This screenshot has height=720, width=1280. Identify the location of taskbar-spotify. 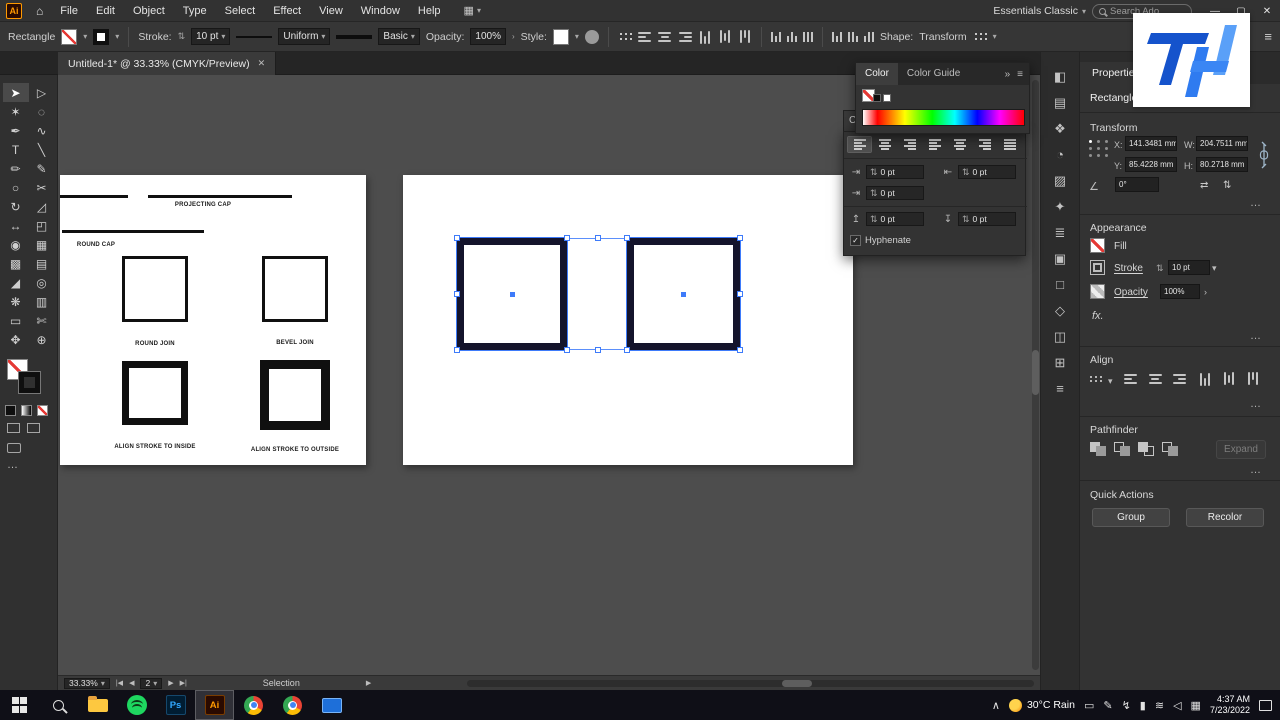
(136, 705).